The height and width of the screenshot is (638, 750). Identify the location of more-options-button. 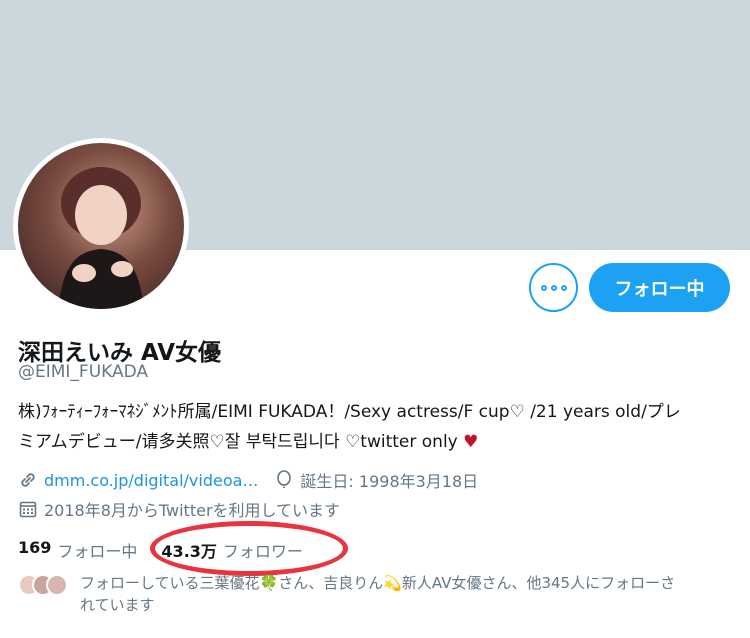
(553, 287).